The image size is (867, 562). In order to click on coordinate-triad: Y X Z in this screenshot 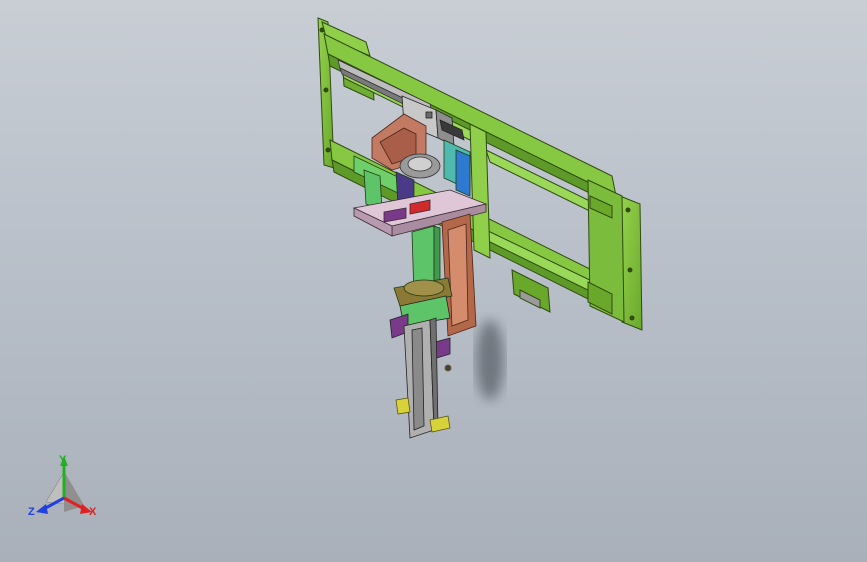, I will do `click(62, 486)`.